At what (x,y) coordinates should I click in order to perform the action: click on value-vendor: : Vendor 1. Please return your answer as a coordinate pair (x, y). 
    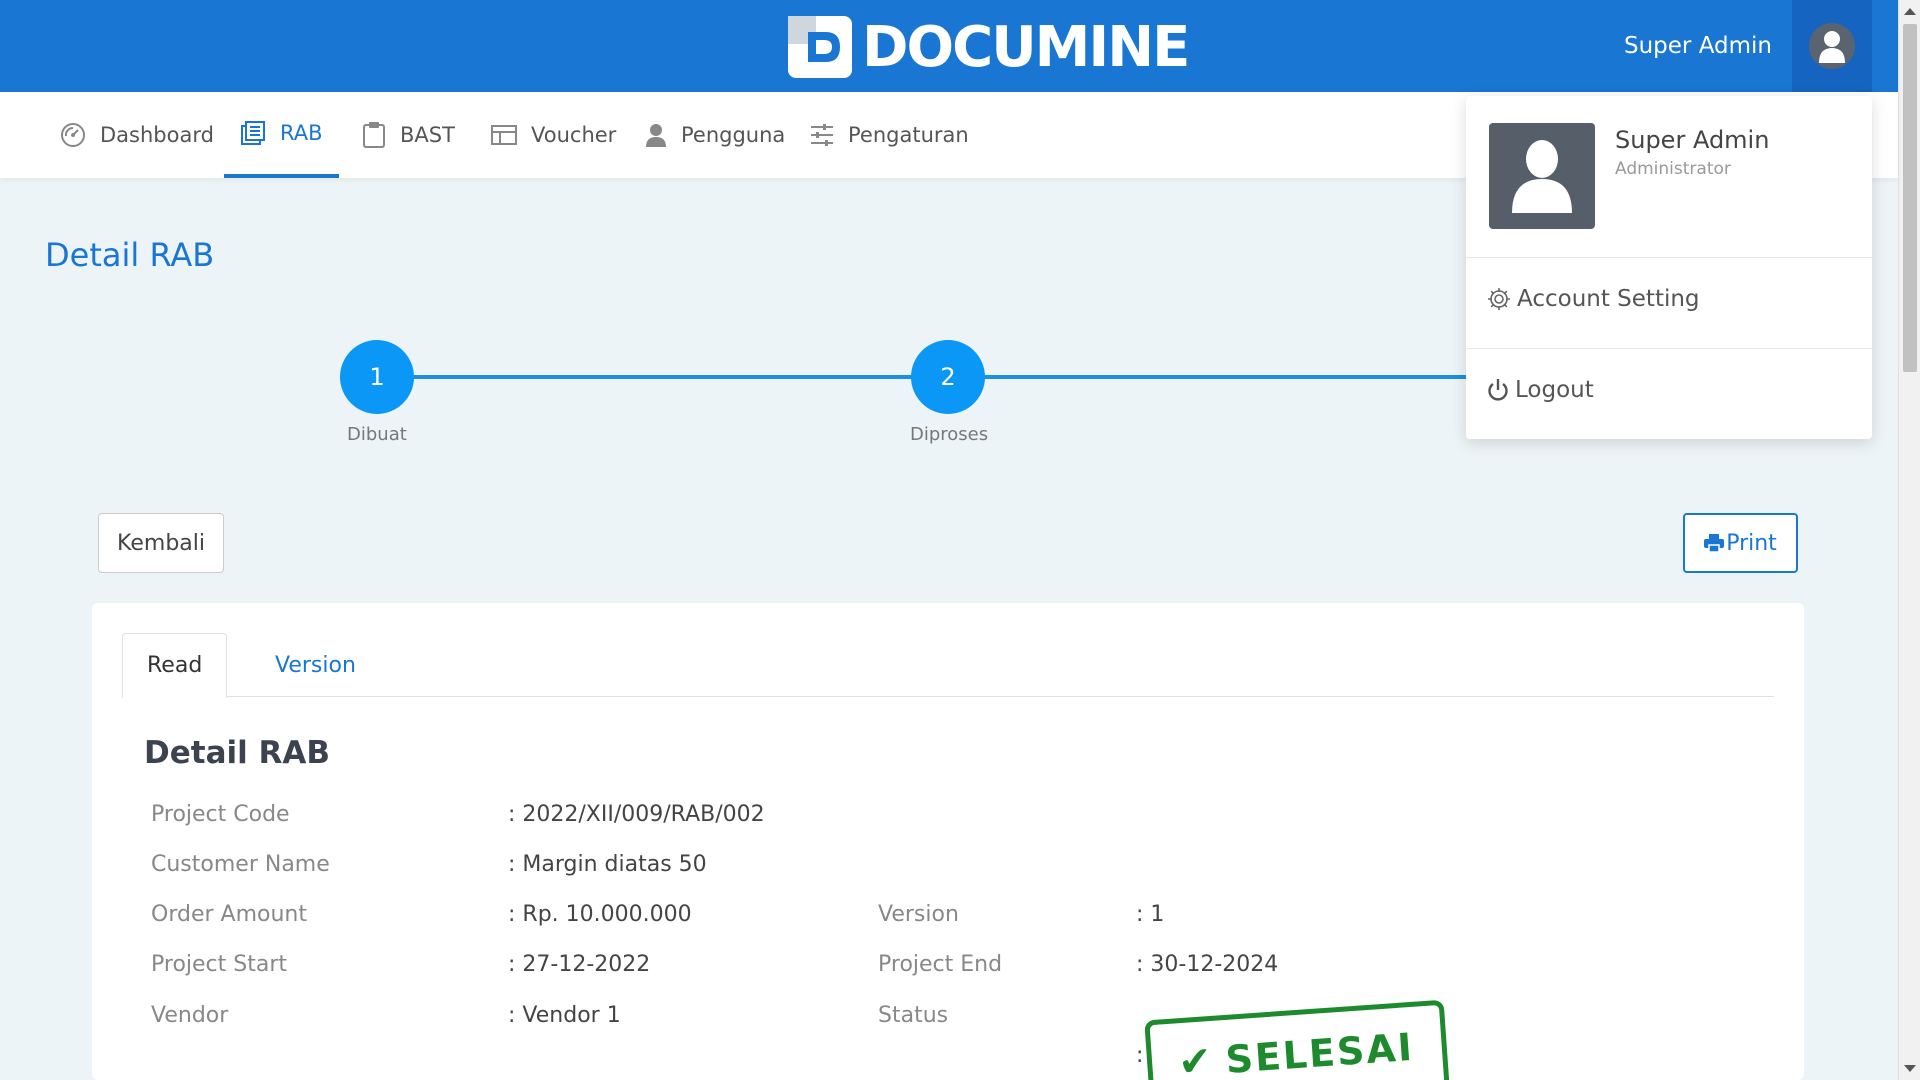
    Looking at the image, I should click on (564, 1015).